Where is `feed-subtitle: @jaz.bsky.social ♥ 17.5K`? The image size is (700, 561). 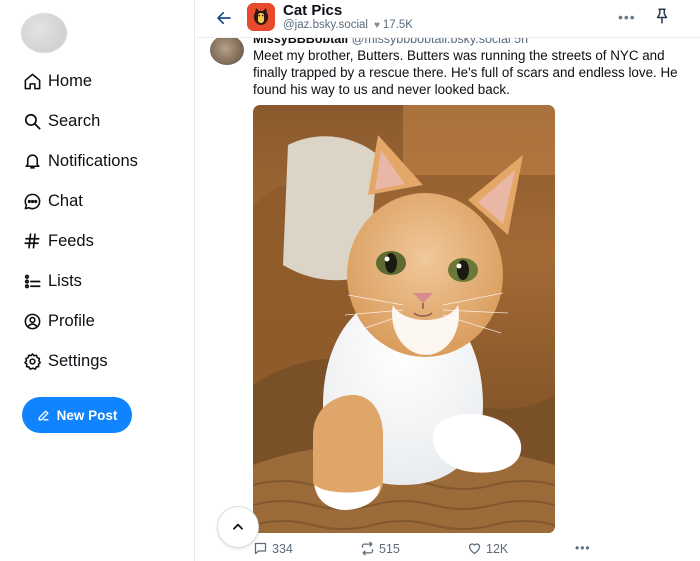
feed-subtitle: @jaz.bsky.social ♥ 17.5K is located at coordinates (348, 25).